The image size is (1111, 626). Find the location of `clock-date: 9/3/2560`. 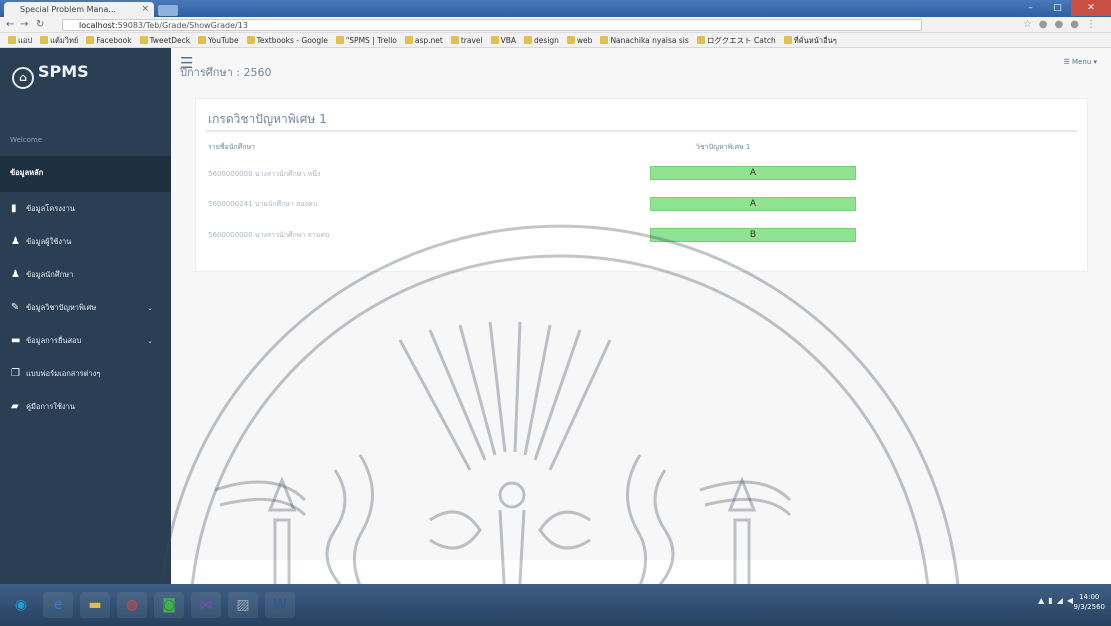

clock-date: 9/3/2560 is located at coordinates (1089, 607).